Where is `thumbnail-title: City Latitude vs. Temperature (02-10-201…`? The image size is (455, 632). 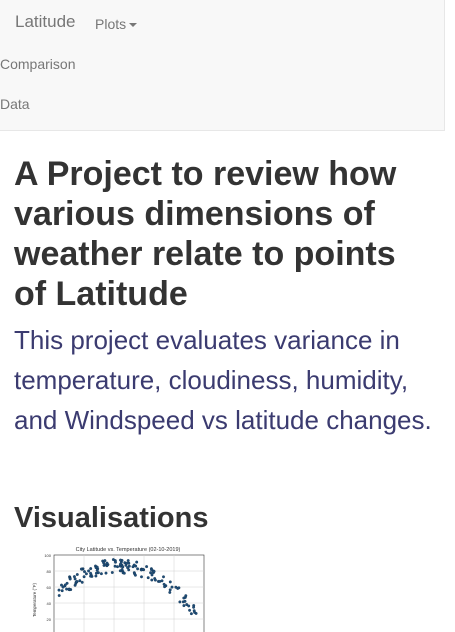 thumbnail-title: City Latitude vs. Temperature (02-10-201… is located at coordinates (128, 550).